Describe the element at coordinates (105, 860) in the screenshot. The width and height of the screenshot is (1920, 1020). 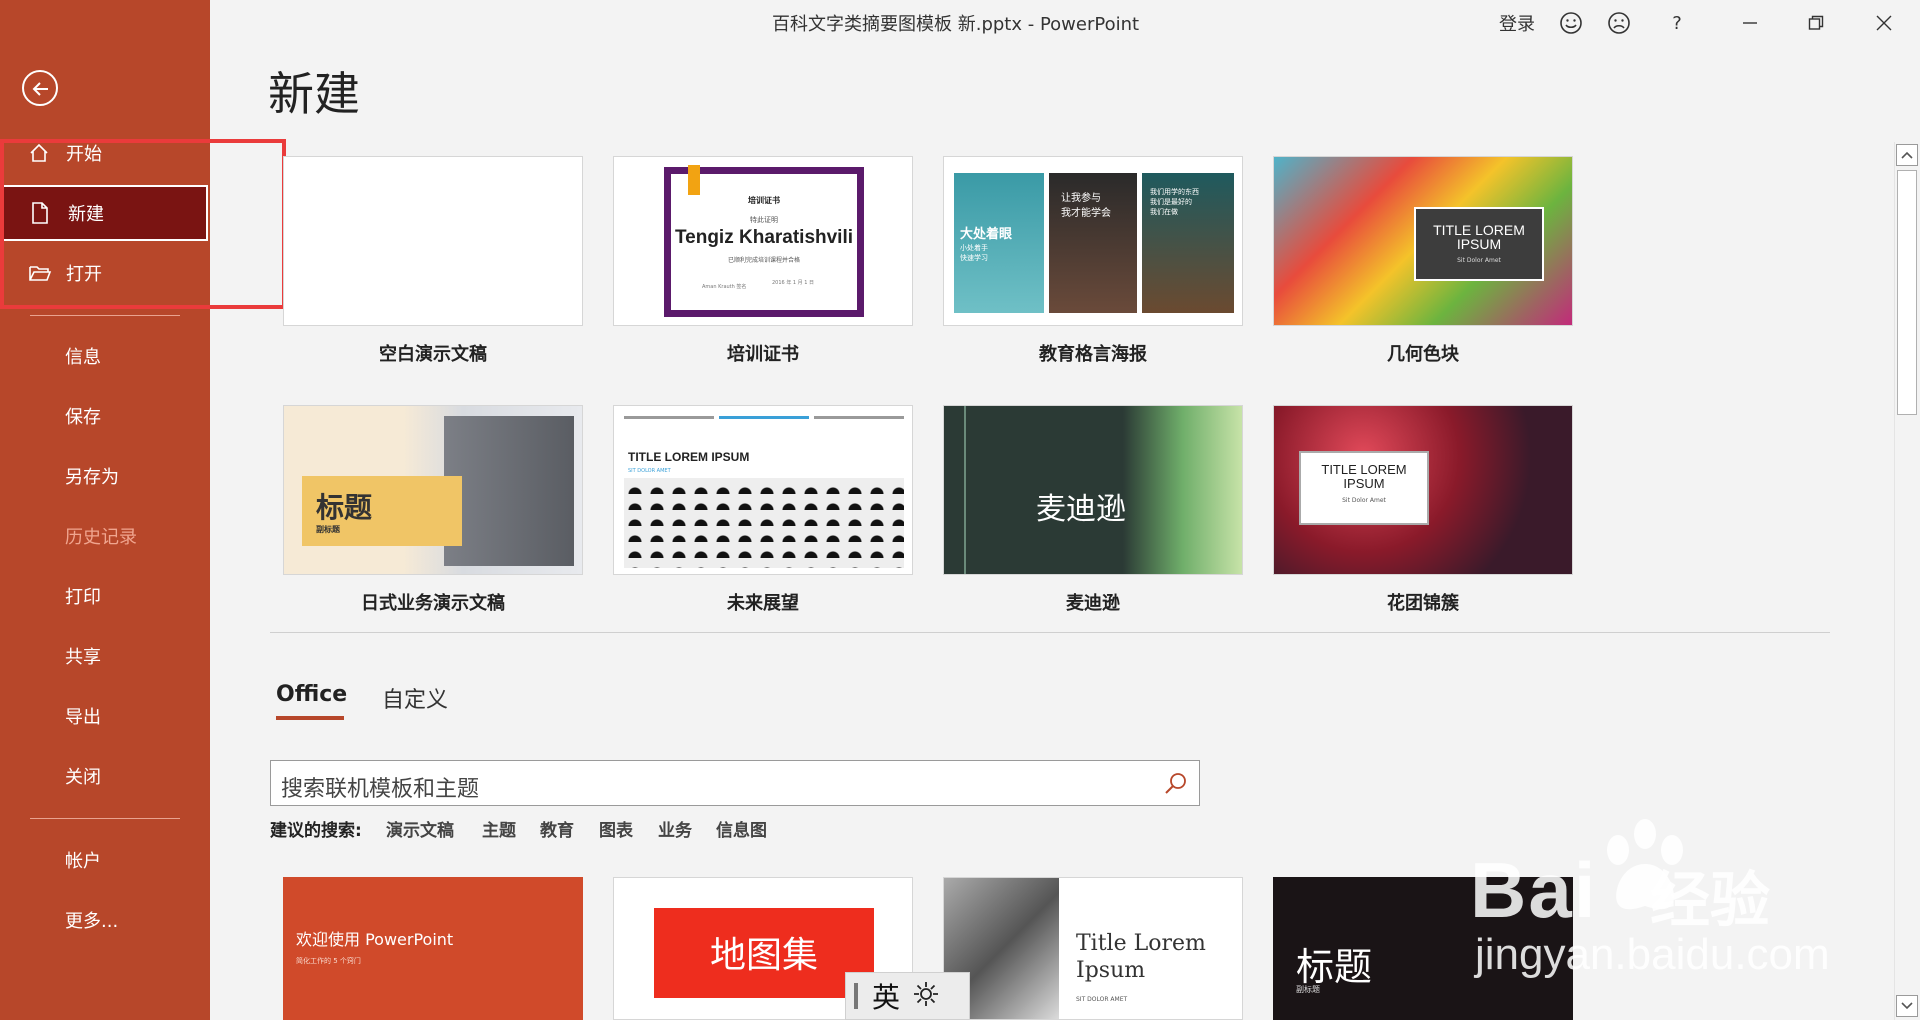
I see `sidebar-item-account: 帐户` at that location.